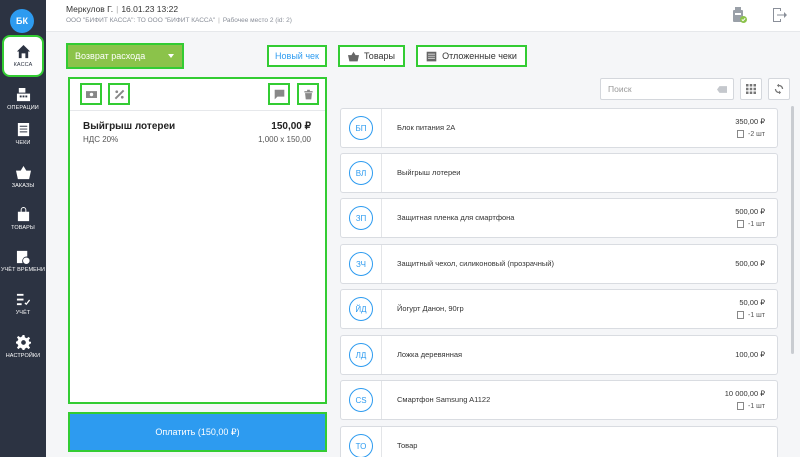  What do you see at coordinates (23, 143) in the screenshot?
I see `sidebar-item-label: ЧЕКИ` at bounding box center [23, 143].